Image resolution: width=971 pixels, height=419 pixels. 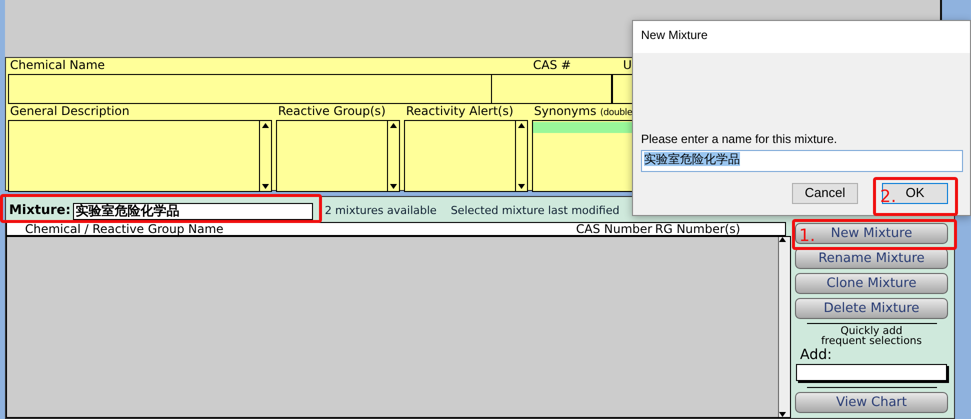 What do you see at coordinates (739, 140) in the screenshot?
I see `dialog-prompt: Please enter a name for this mixture.` at bounding box center [739, 140].